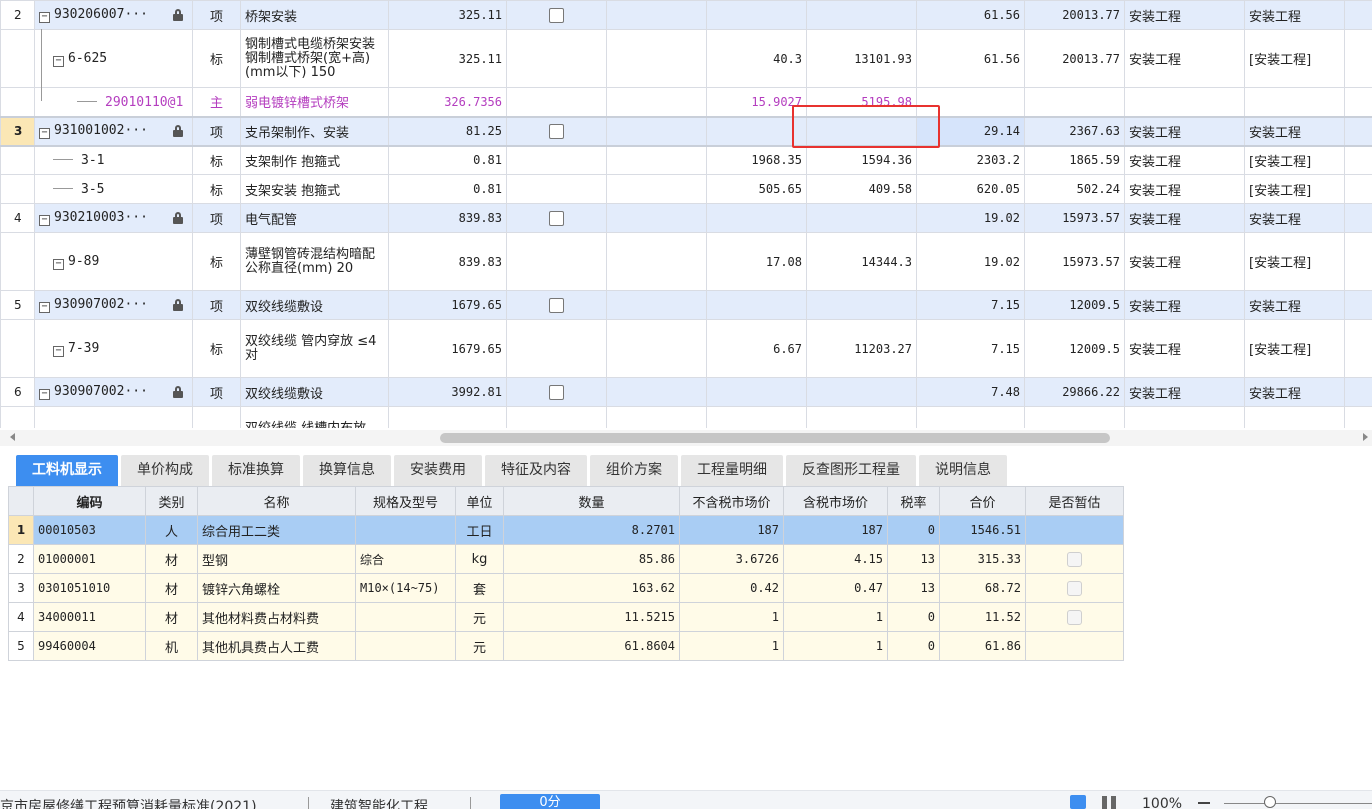 The height and width of the screenshot is (809, 1372). Describe the element at coordinates (113, 15) in the screenshot. I see `code-cell: −930206007···` at that location.